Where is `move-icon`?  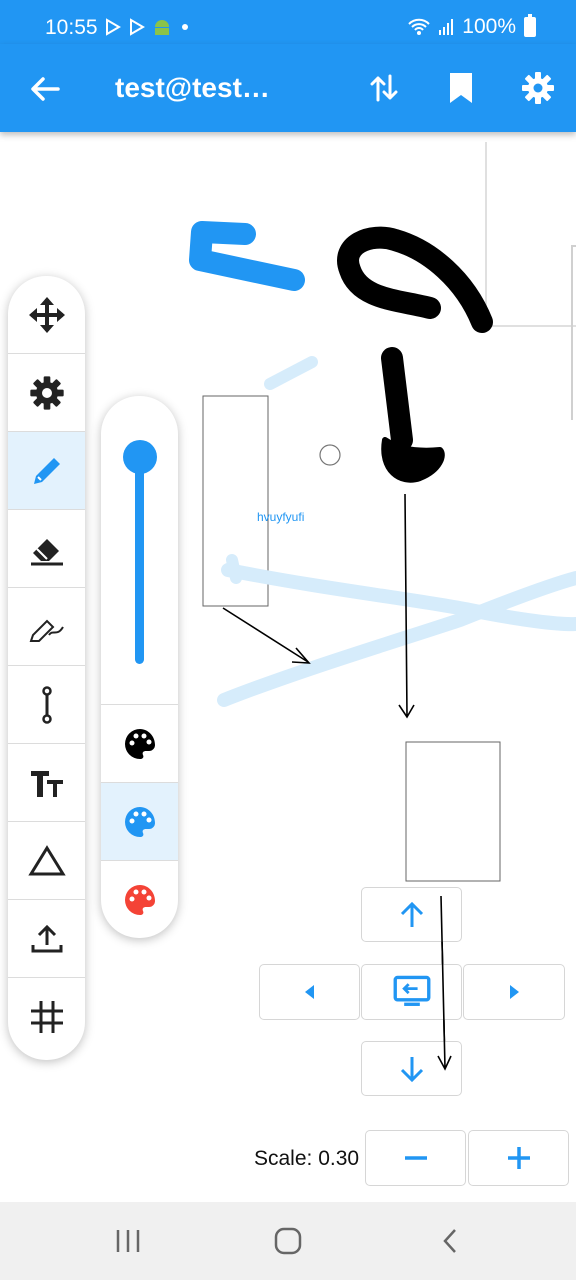
move-icon is located at coordinates (46, 314).